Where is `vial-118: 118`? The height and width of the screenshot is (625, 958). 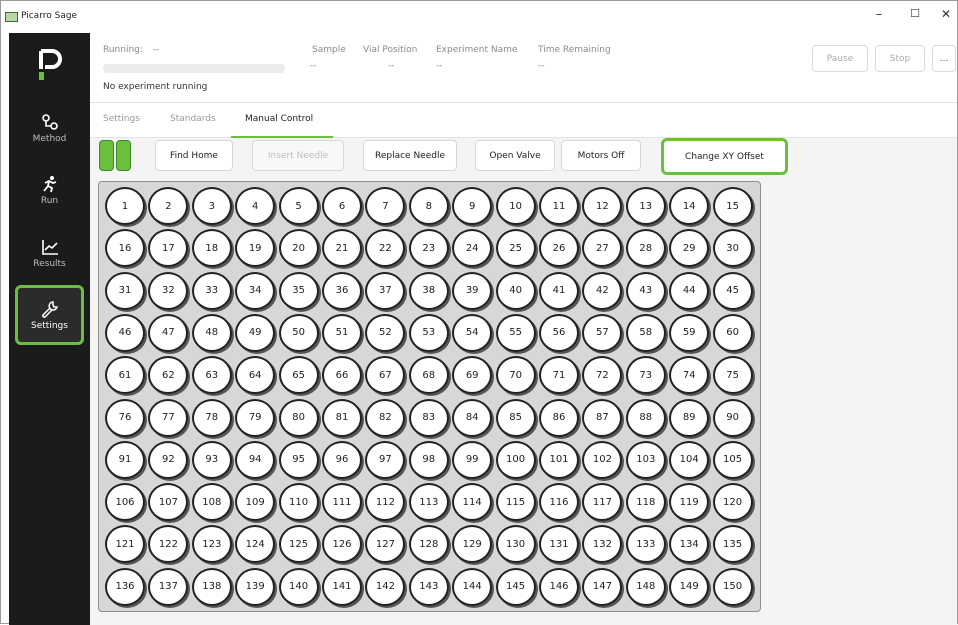
vial-118: 118 is located at coordinates (645, 502).